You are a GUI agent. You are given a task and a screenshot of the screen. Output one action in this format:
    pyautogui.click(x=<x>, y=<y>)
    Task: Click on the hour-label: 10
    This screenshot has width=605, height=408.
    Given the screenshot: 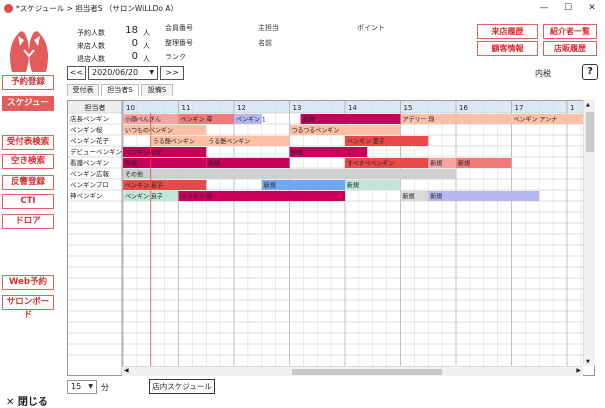 What is the action you would take?
    pyautogui.click(x=130, y=108)
    